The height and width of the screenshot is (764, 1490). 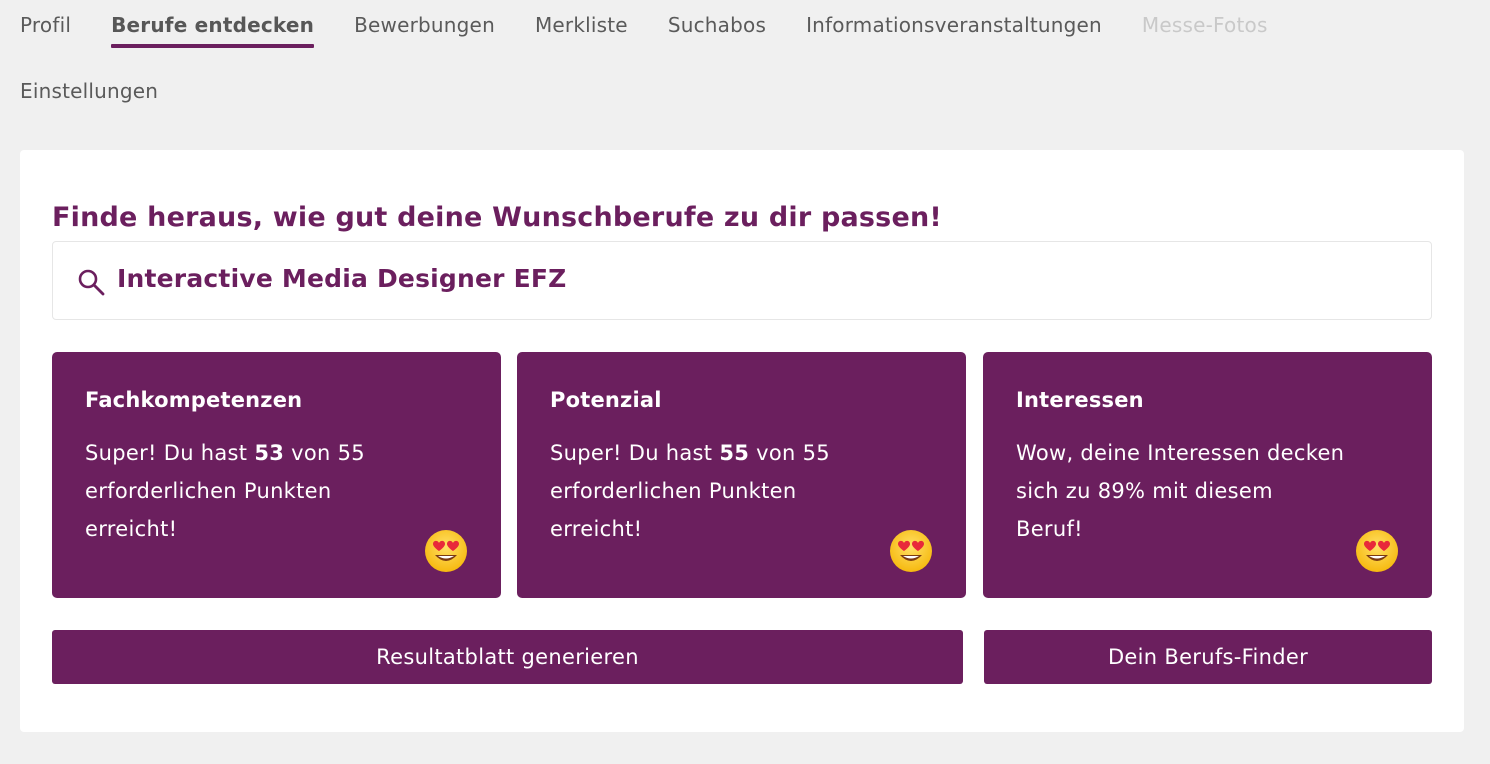 I want to click on tab-suchabos: Suchabos, so click(x=717, y=33).